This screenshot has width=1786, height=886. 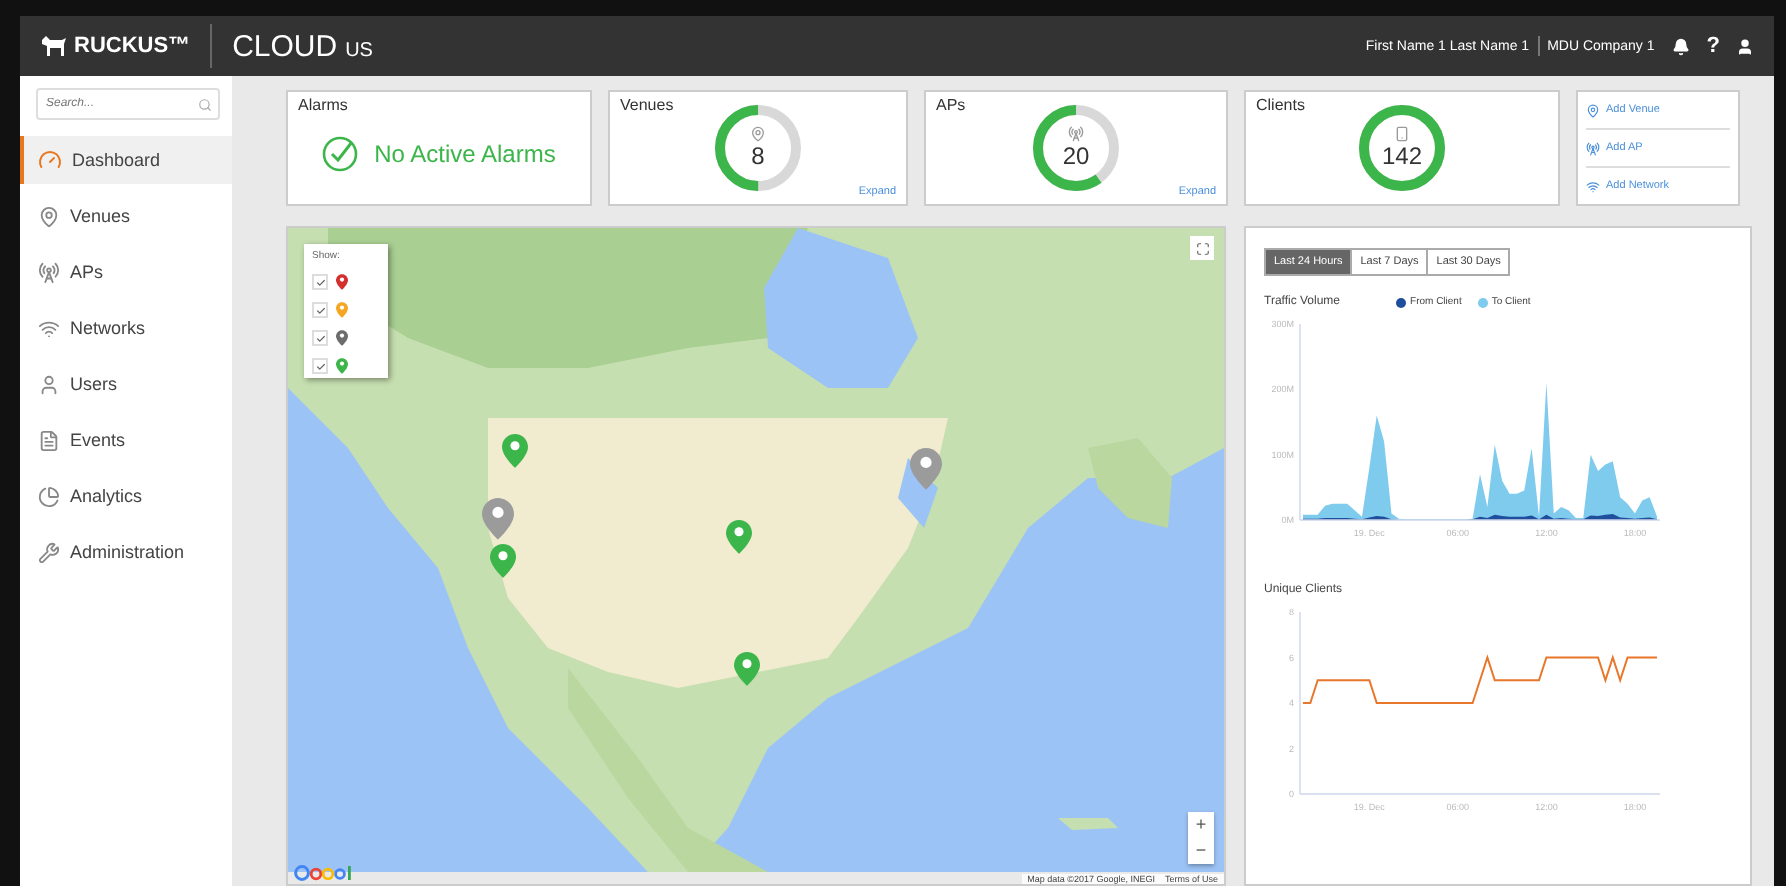 I want to click on zoom-out-button: −, so click(x=1201, y=851).